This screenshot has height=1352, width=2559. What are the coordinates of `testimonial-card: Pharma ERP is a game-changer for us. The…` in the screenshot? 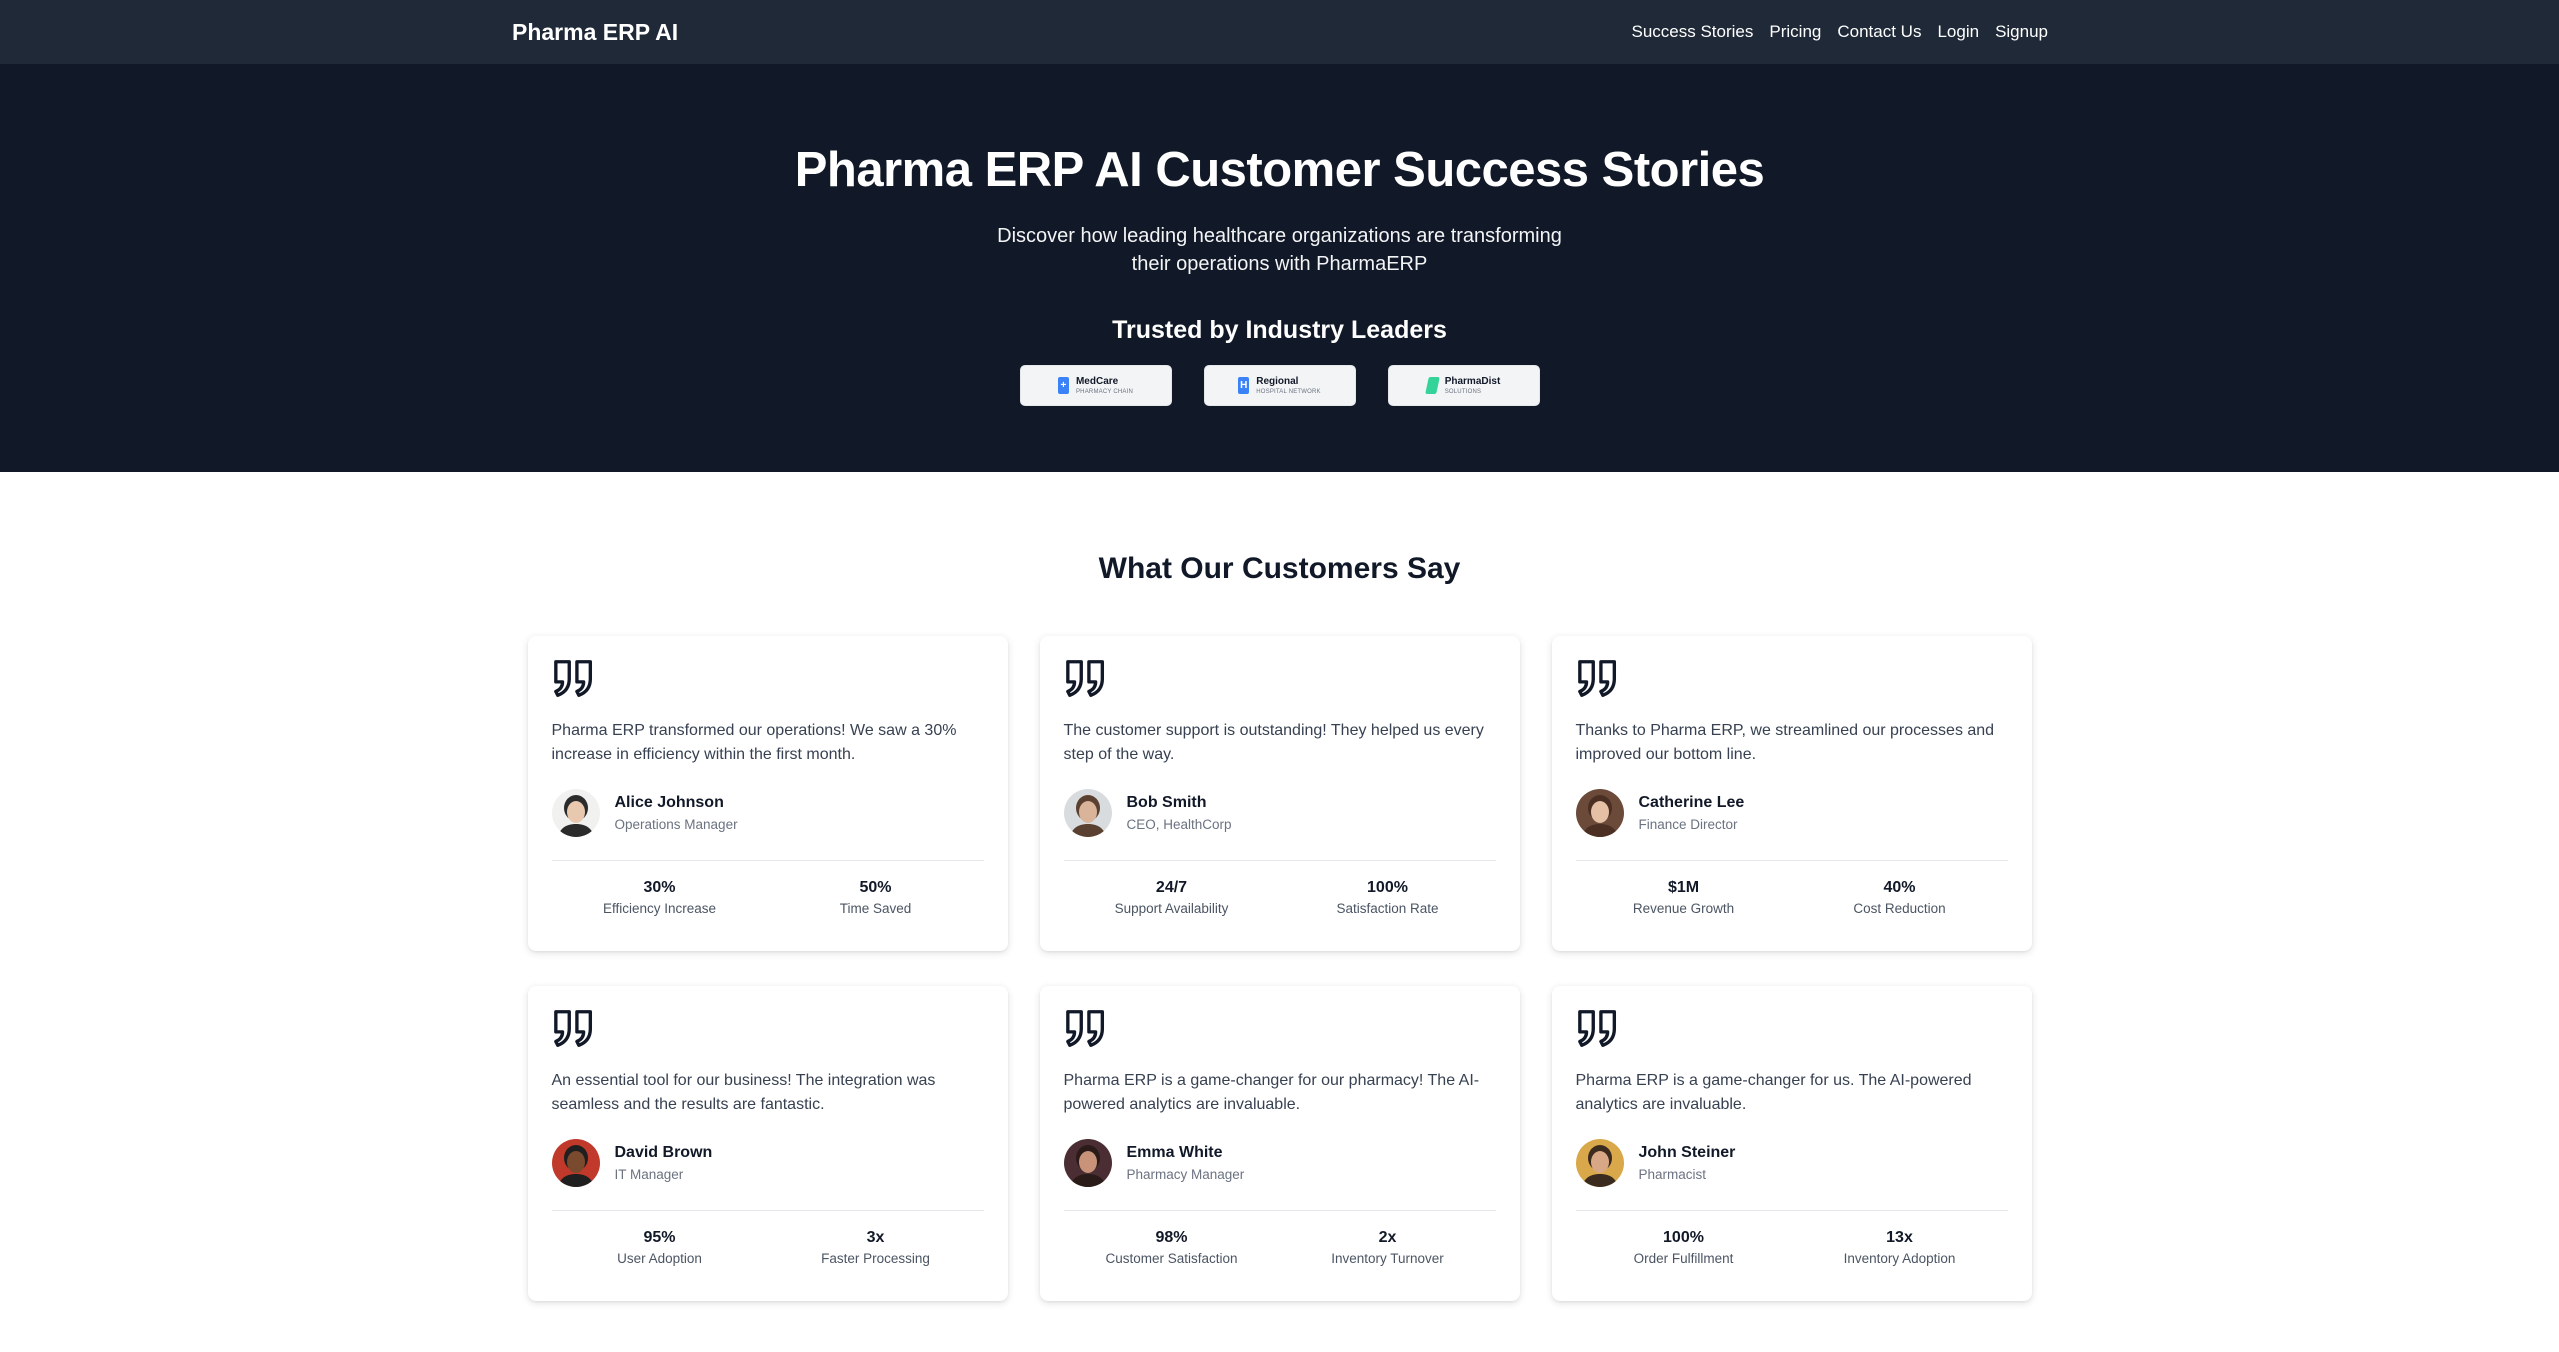 It's located at (1791, 1143).